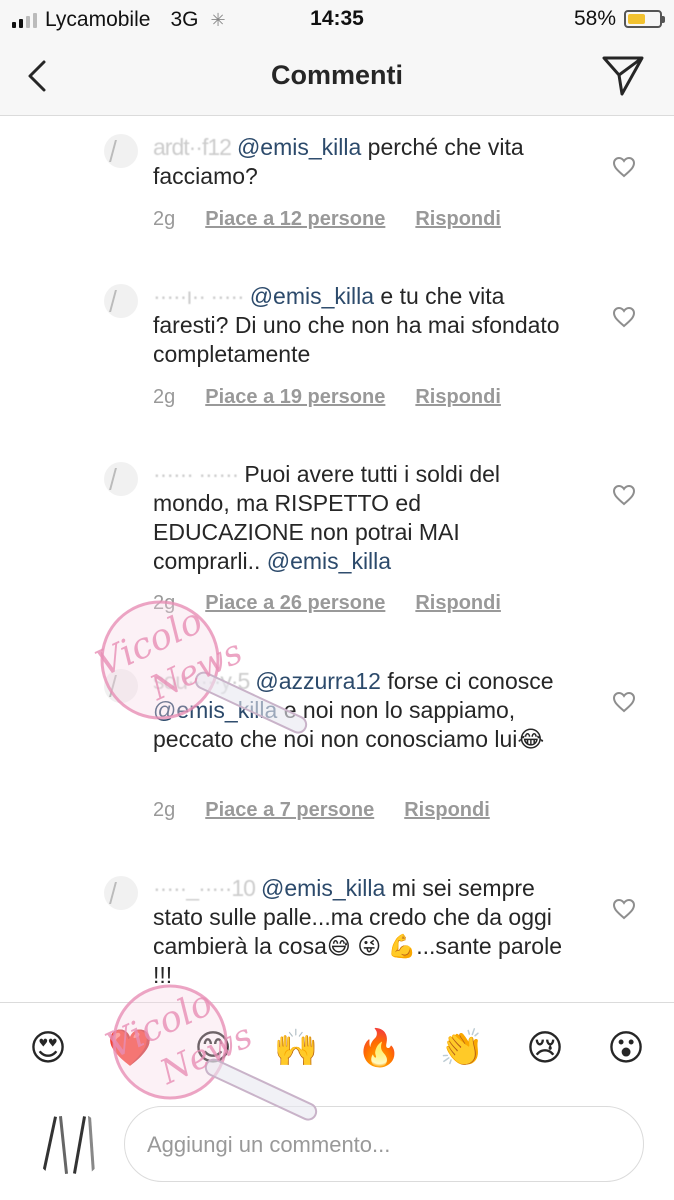 The width and height of the screenshot is (674, 1200). What do you see at coordinates (636, 19) in the screenshot?
I see `battery-fill` at bounding box center [636, 19].